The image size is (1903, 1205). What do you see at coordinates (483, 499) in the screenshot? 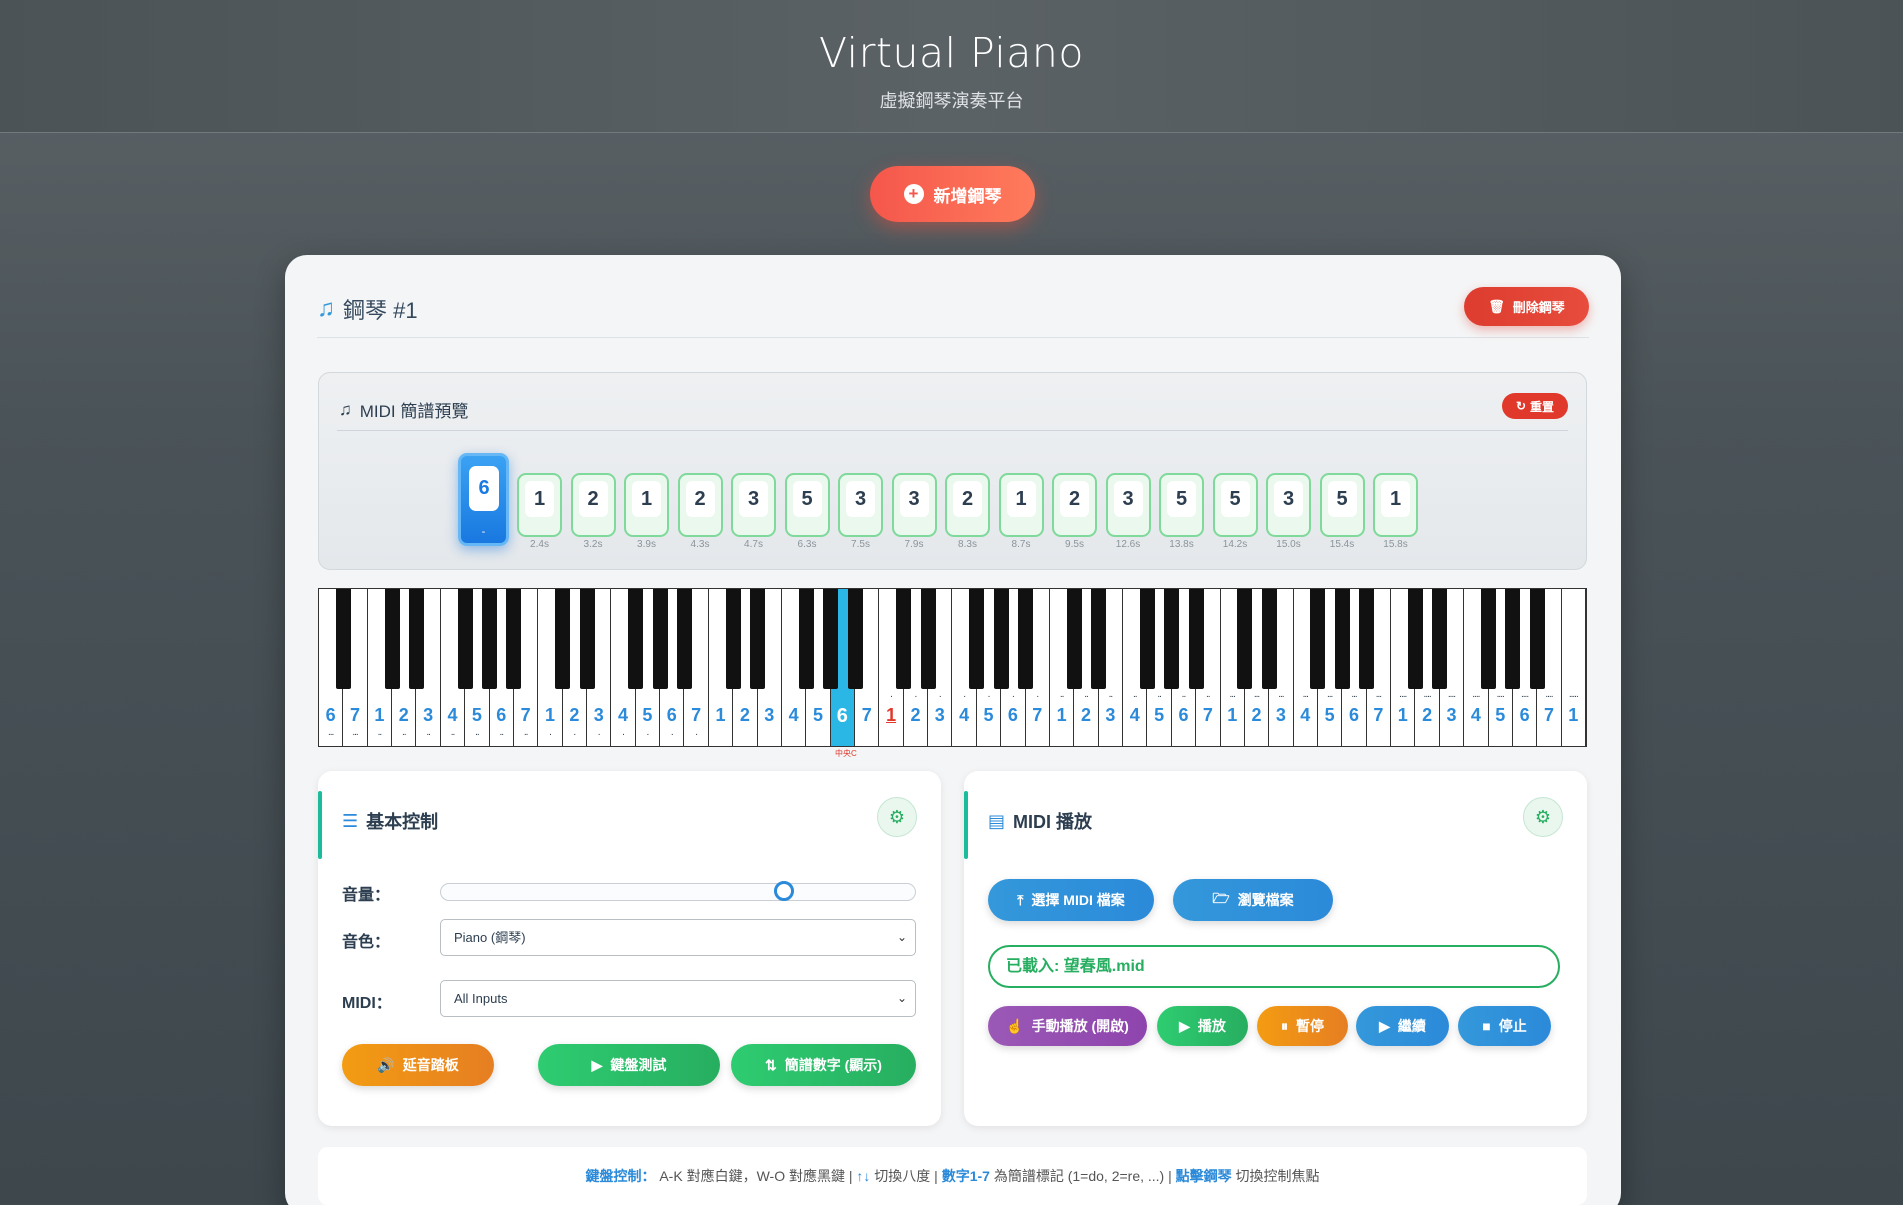
I see `active-note-tile: 6 -` at bounding box center [483, 499].